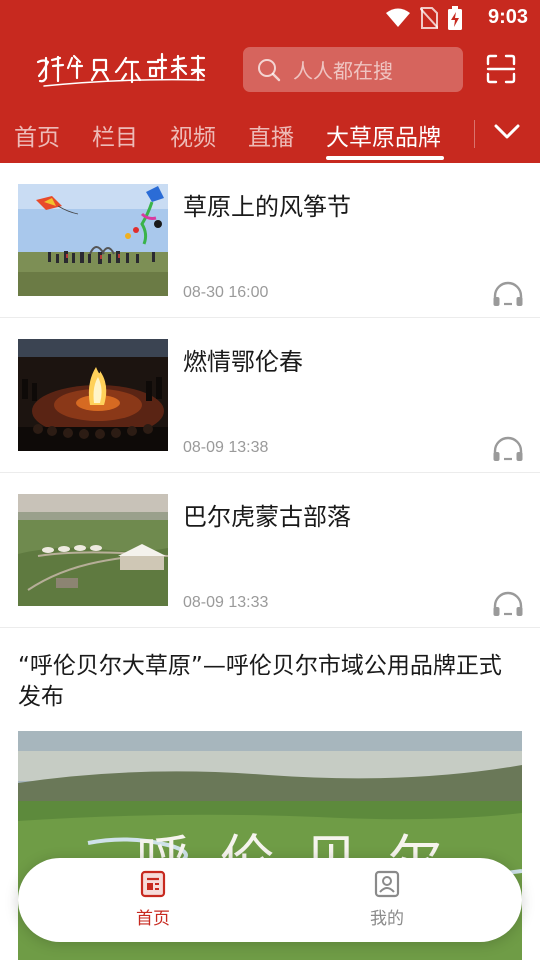 The image size is (540, 960). Describe the element at coordinates (385, 158) in the screenshot. I see `active-tab-indicator` at that location.